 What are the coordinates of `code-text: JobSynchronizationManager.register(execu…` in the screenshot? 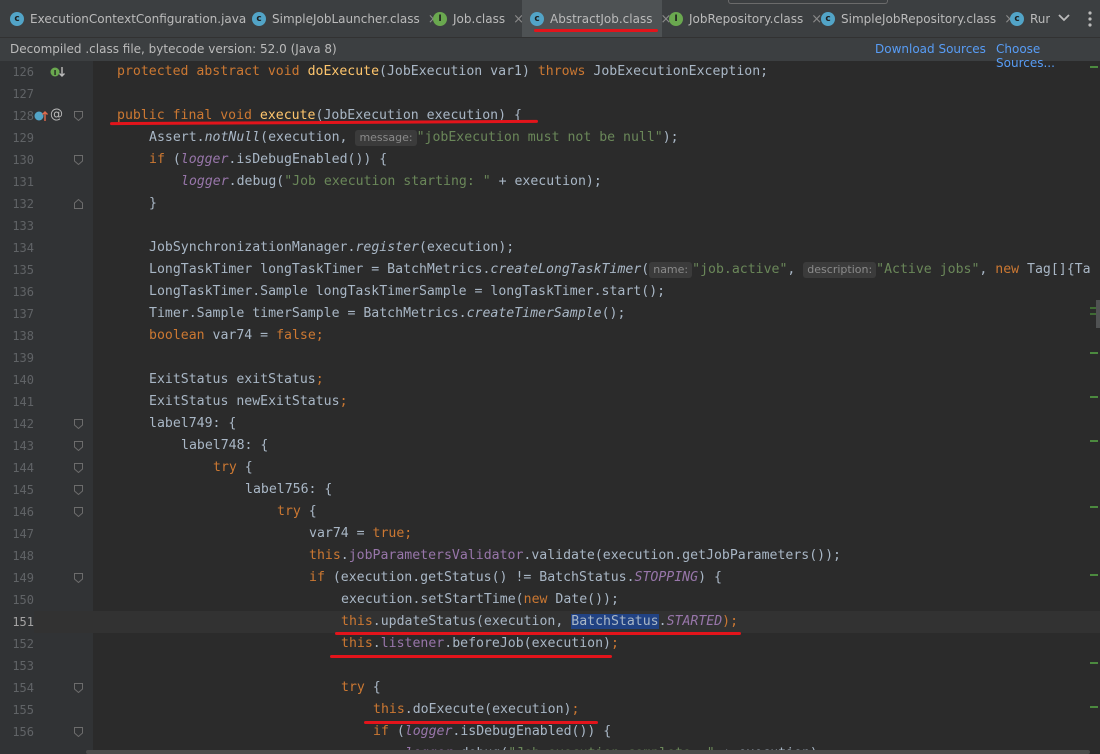 It's located at (332, 247).